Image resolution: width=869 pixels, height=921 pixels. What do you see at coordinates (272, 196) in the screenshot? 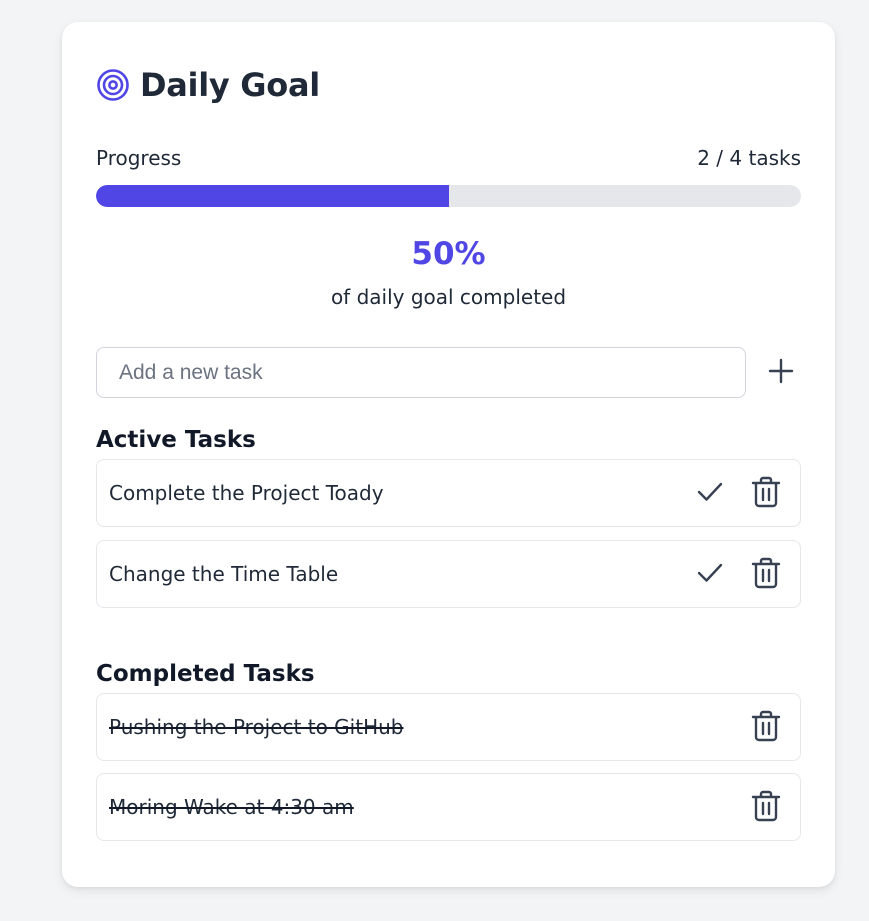
I see `progress-bar-fill` at bounding box center [272, 196].